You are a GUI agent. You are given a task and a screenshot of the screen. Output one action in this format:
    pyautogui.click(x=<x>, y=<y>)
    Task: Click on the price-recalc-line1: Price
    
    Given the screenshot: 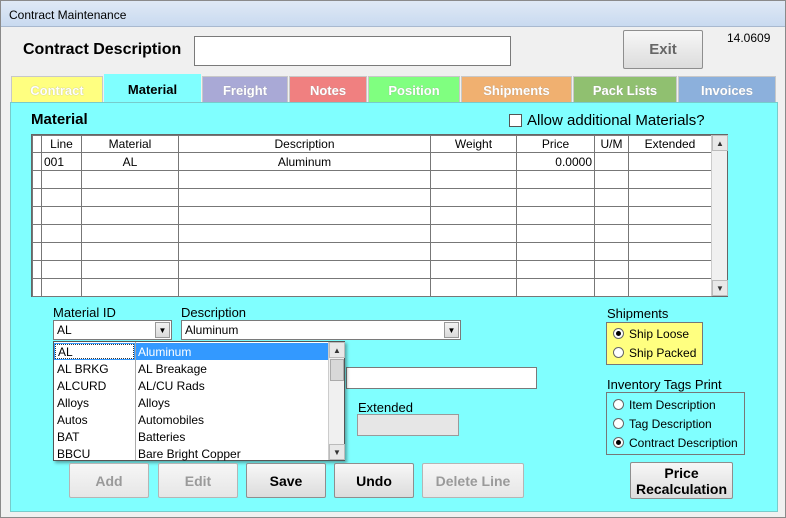 What is the action you would take?
    pyautogui.click(x=681, y=472)
    